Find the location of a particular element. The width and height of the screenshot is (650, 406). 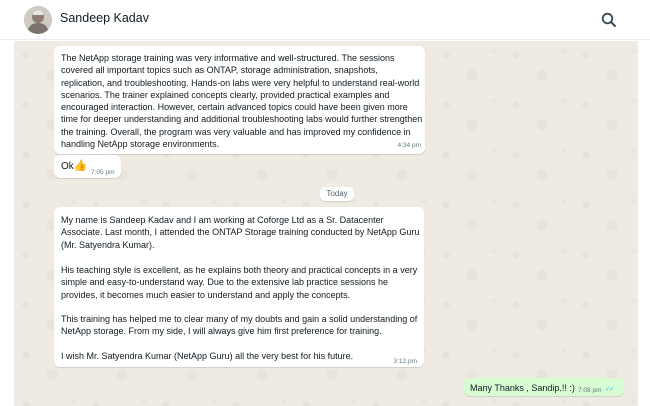

chat-header: Sandeep Kadav is located at coordinates (325, 20).